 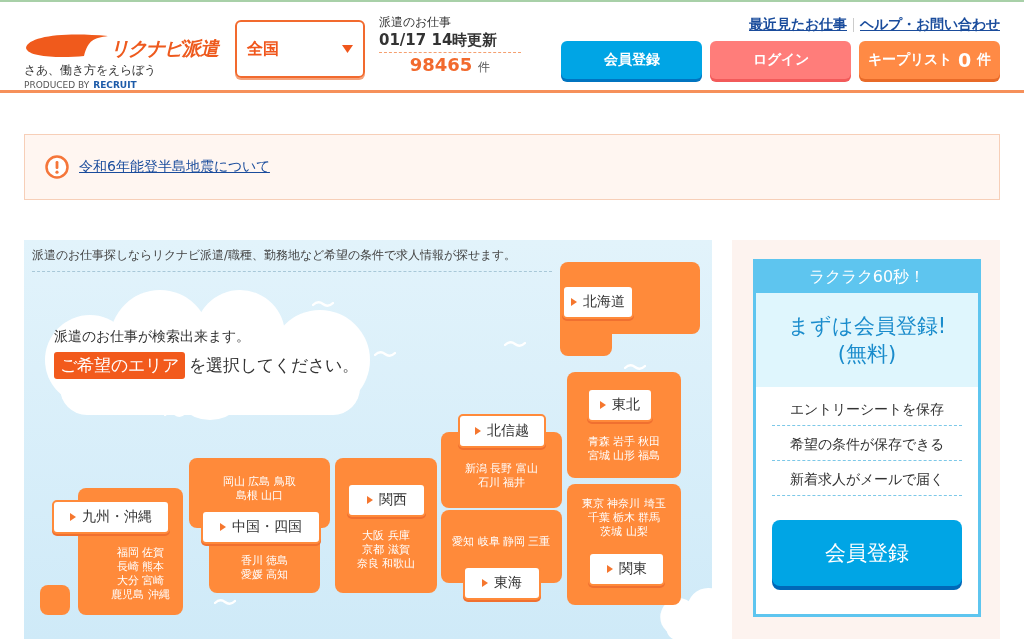 I want to click on badge-banner: ラクラク60秒！, so click(x=867, y=277).